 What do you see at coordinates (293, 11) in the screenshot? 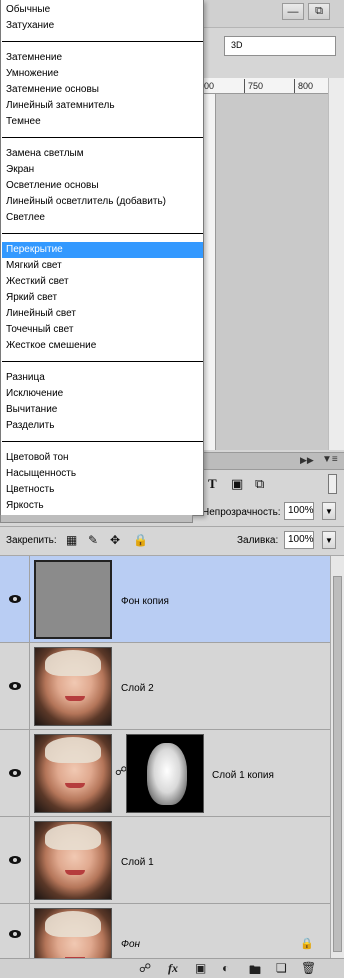
I see `minimize-icon: —` at bounding box center [293, 11].